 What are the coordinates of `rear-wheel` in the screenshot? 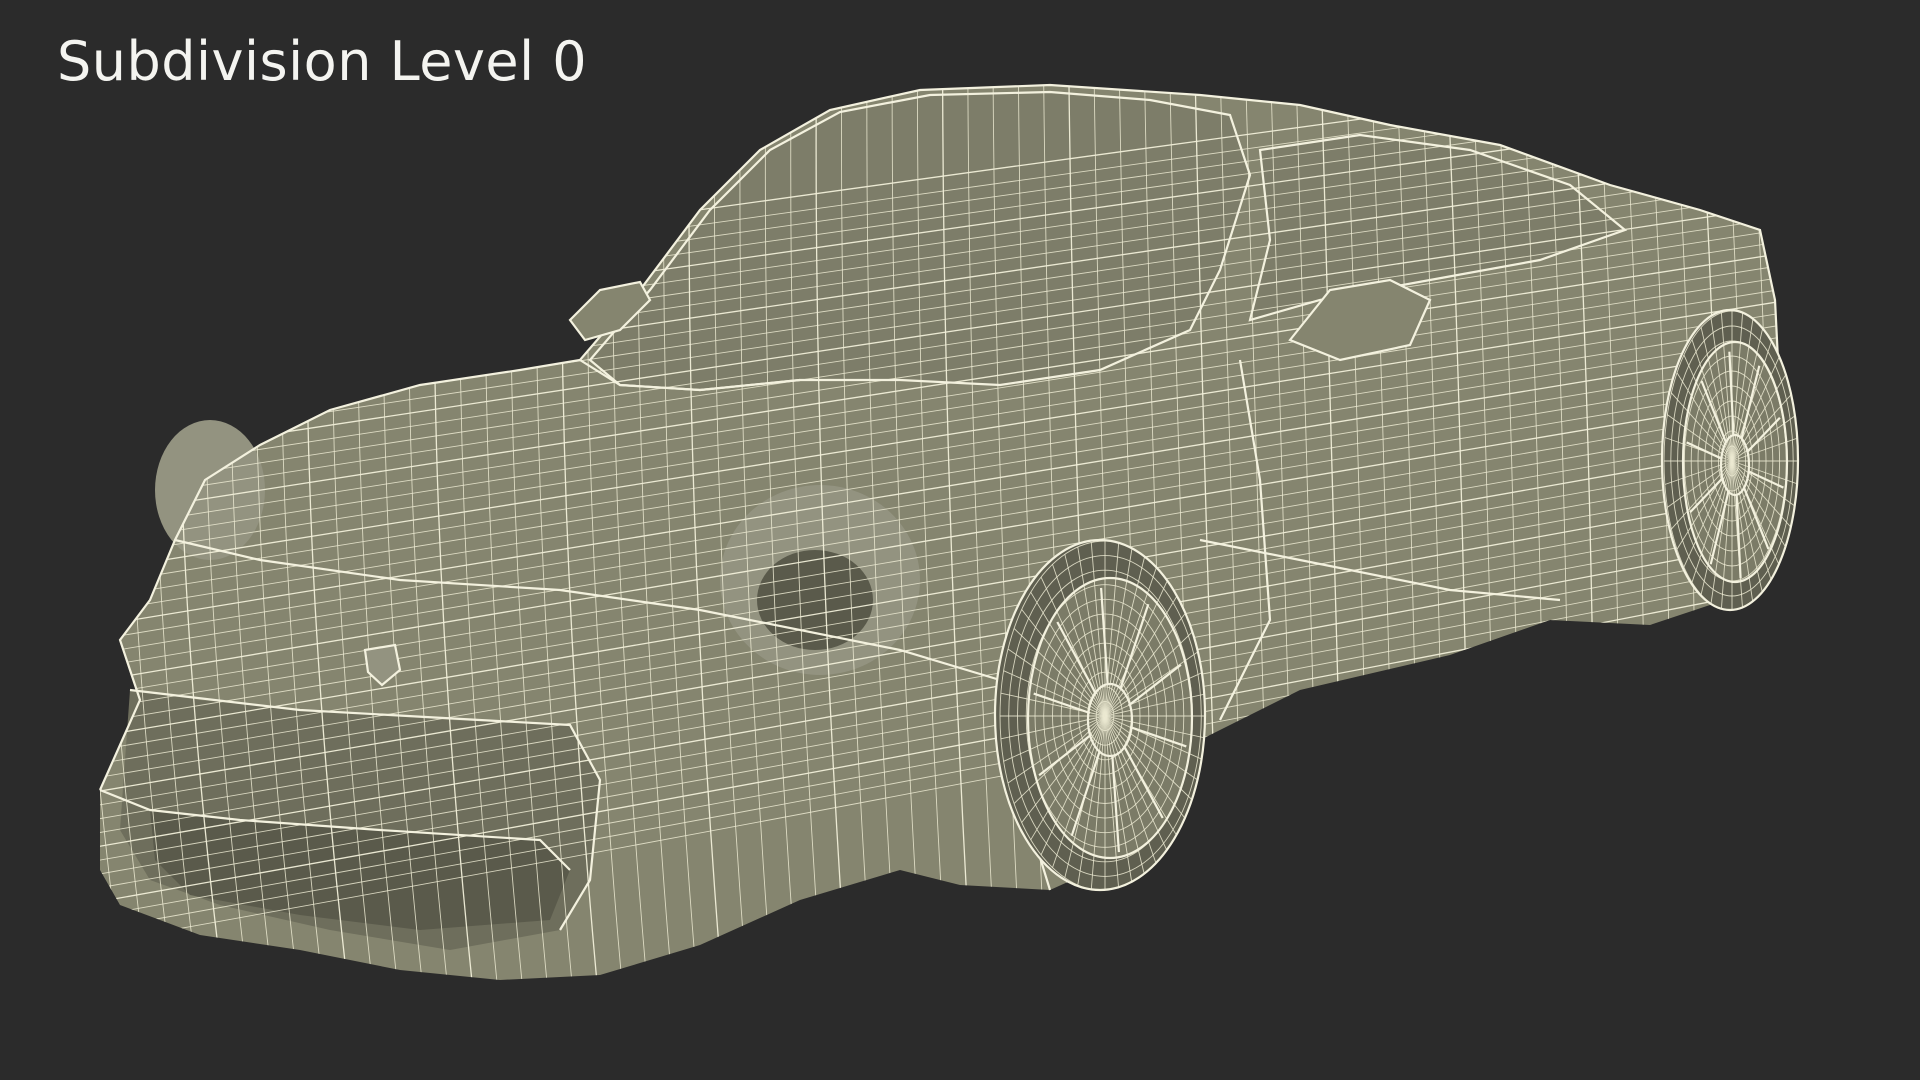 It's located at (1730, 460).